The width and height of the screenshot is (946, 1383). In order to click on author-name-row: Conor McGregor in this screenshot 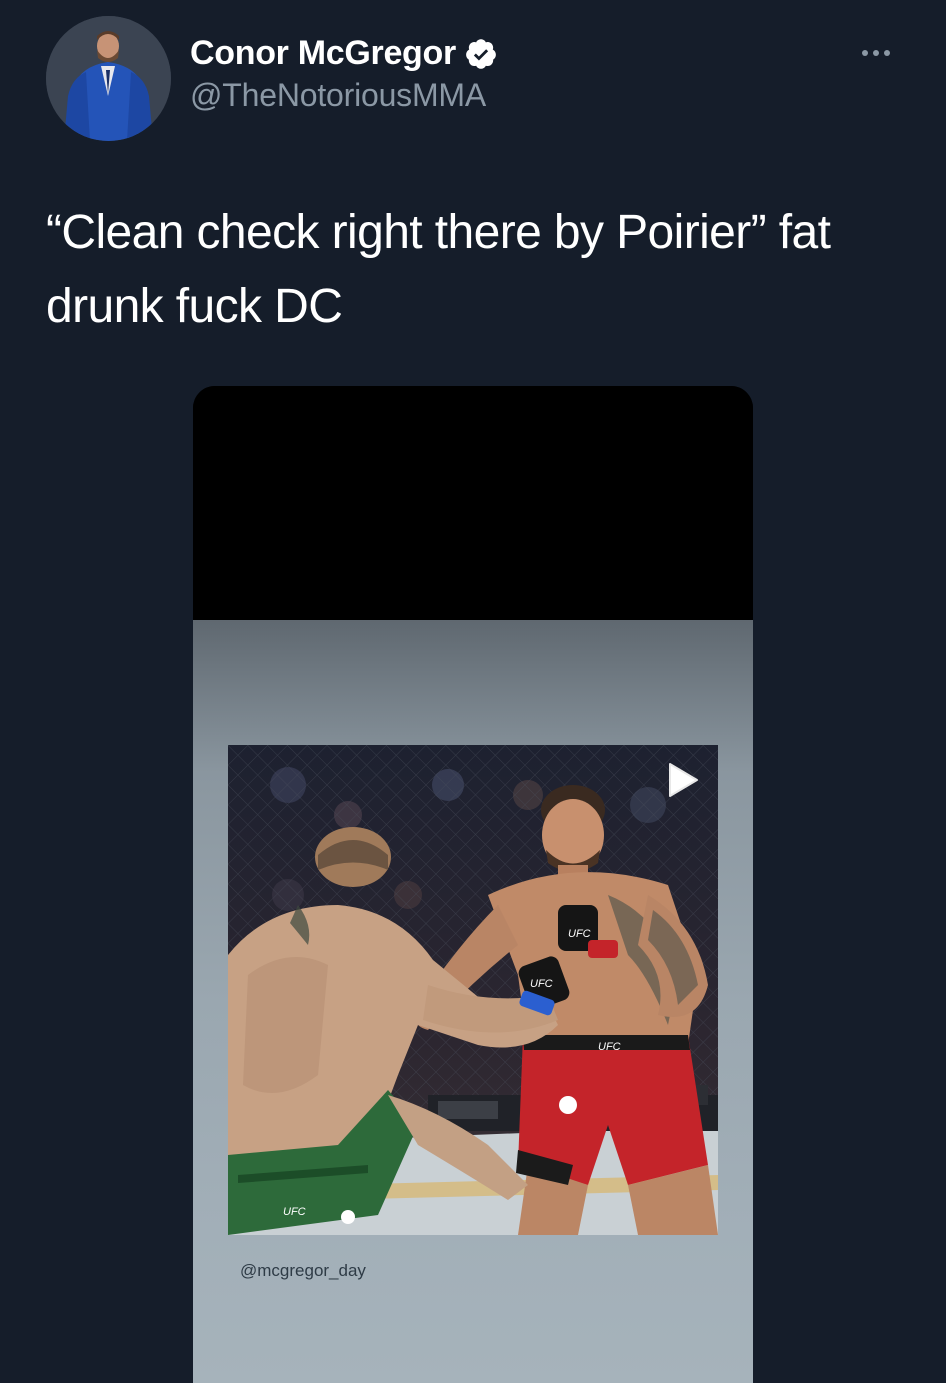, I will do `click(344, 53)`.